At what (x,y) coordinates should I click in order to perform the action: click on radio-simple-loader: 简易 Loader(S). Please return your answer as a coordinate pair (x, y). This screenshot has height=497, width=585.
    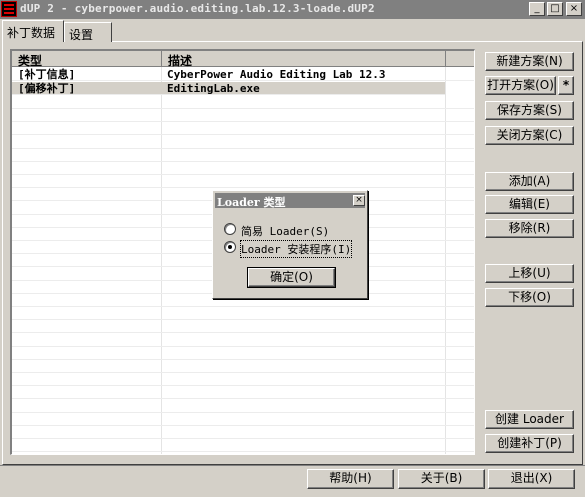
    Looking at the image, I should click on (294, 230).